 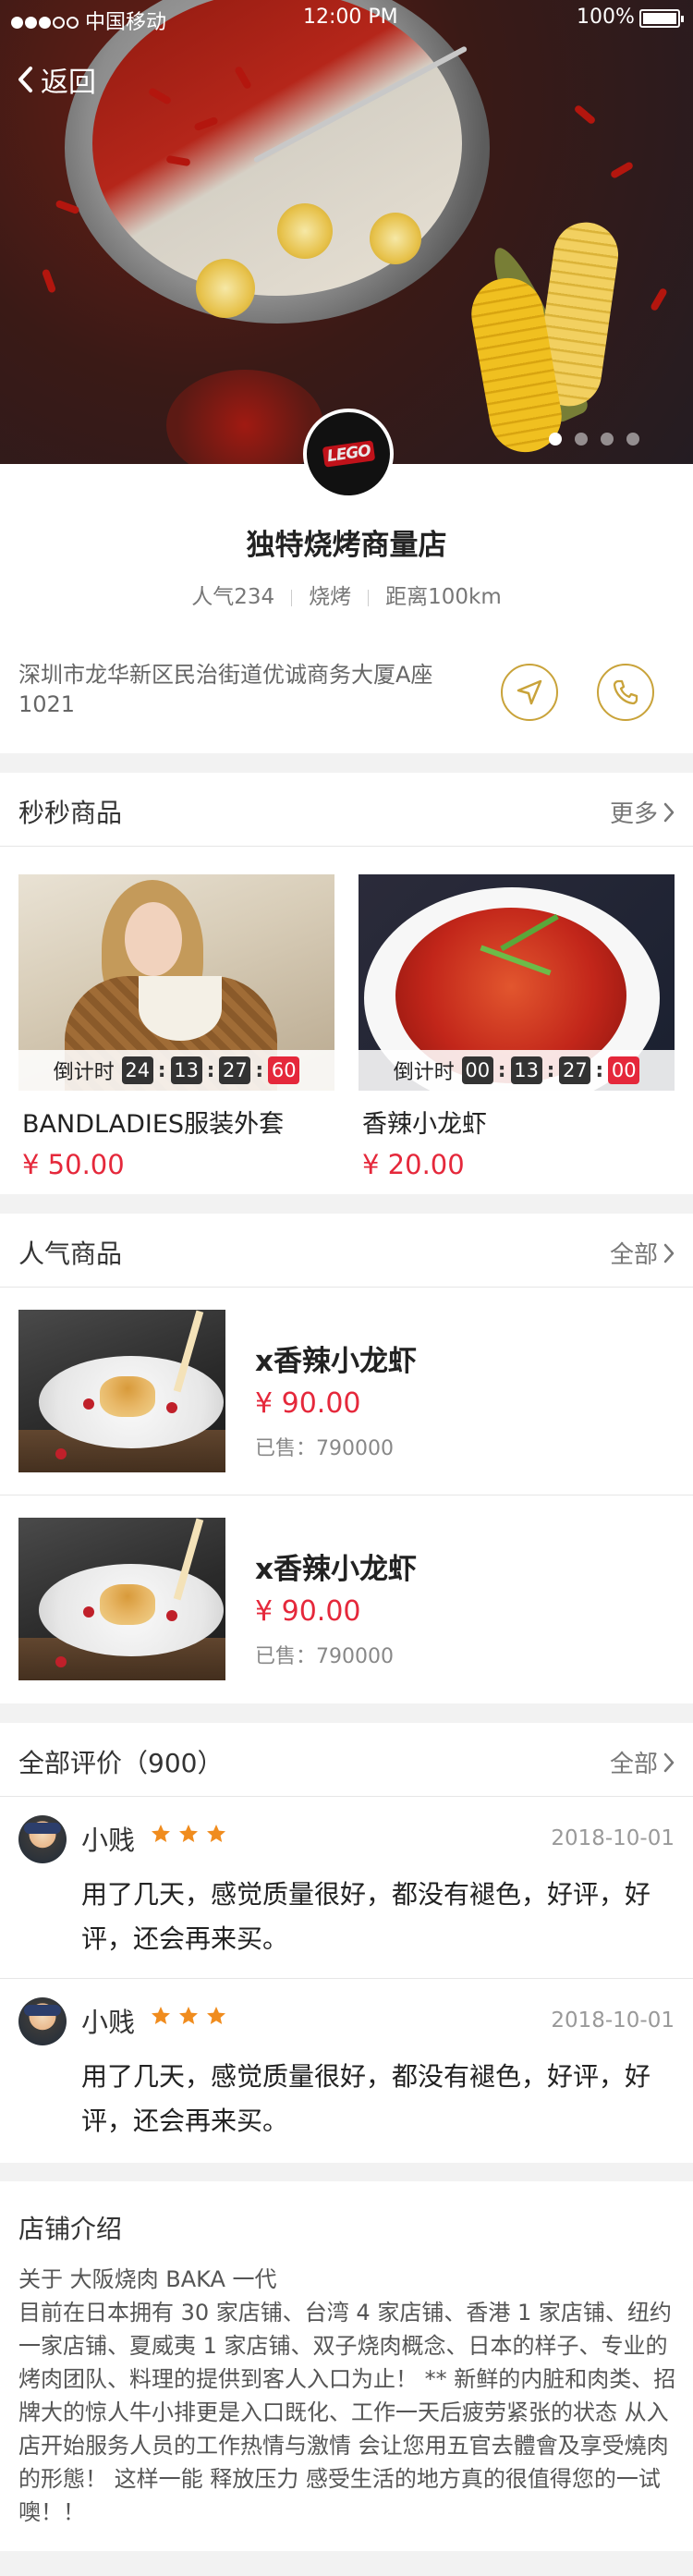 What do you see at coordinates (225, 689) in the screenshot?
I see `store-address: 深圳市龙华新区民治街道优诚商务大厦A座1021` at bounding box center [225, 689].